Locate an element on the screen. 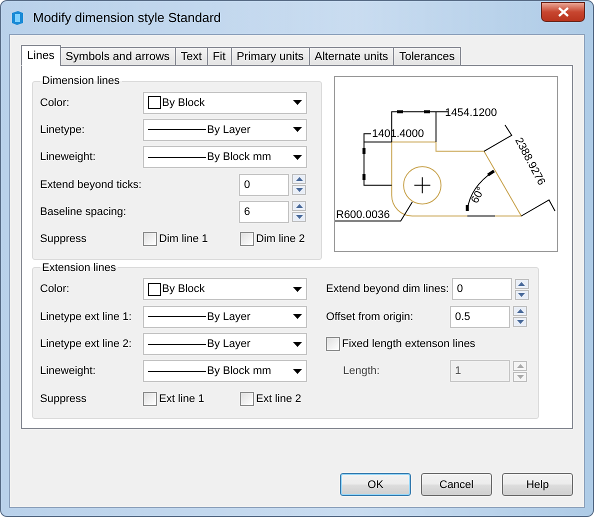 This screenshot has height=519, width=596. group-title: Extension lines is located at coordinates (79, 268).